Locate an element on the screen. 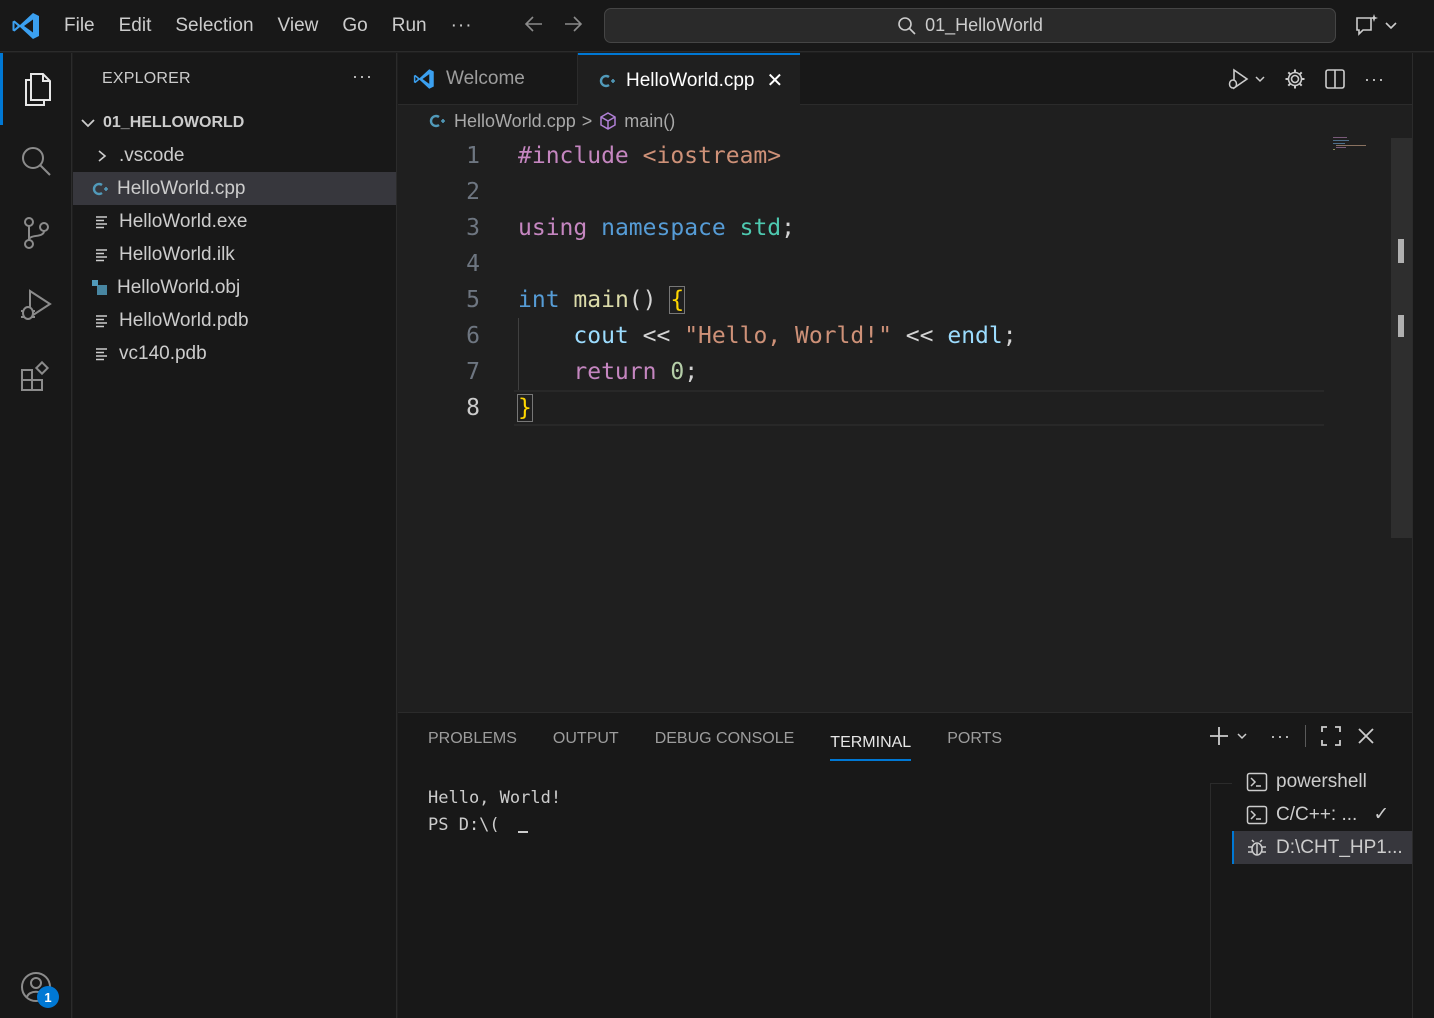  activity-bar: 1 is located at coordinates (36, 535).